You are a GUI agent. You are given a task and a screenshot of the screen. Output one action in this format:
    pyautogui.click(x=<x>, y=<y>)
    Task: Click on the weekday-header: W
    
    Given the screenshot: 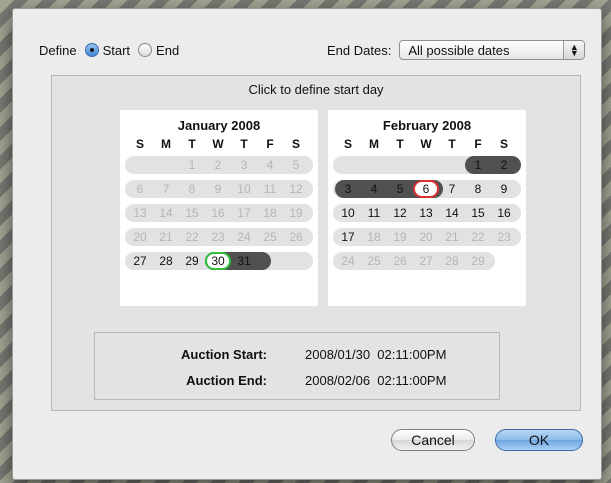 What is the action you would take?
    pyautogui.click(x=218, y=144)
    